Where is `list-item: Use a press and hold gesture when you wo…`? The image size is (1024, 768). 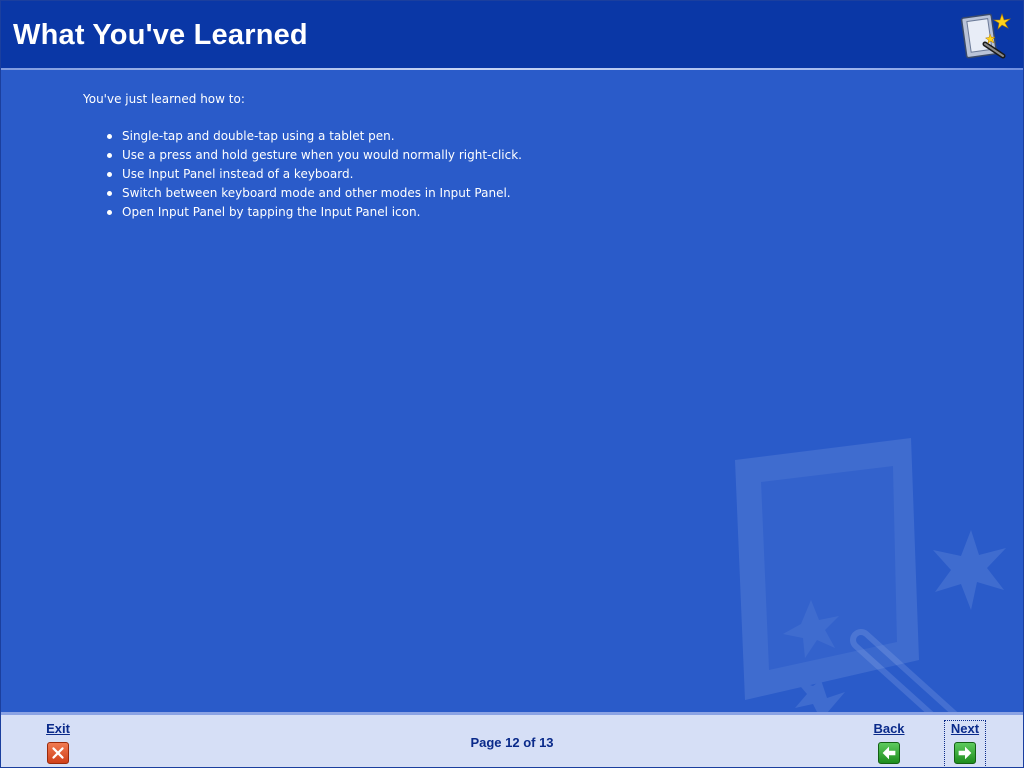 list-item: Use a press and hold gesture when you wo… is located at coordinates (313, 155).